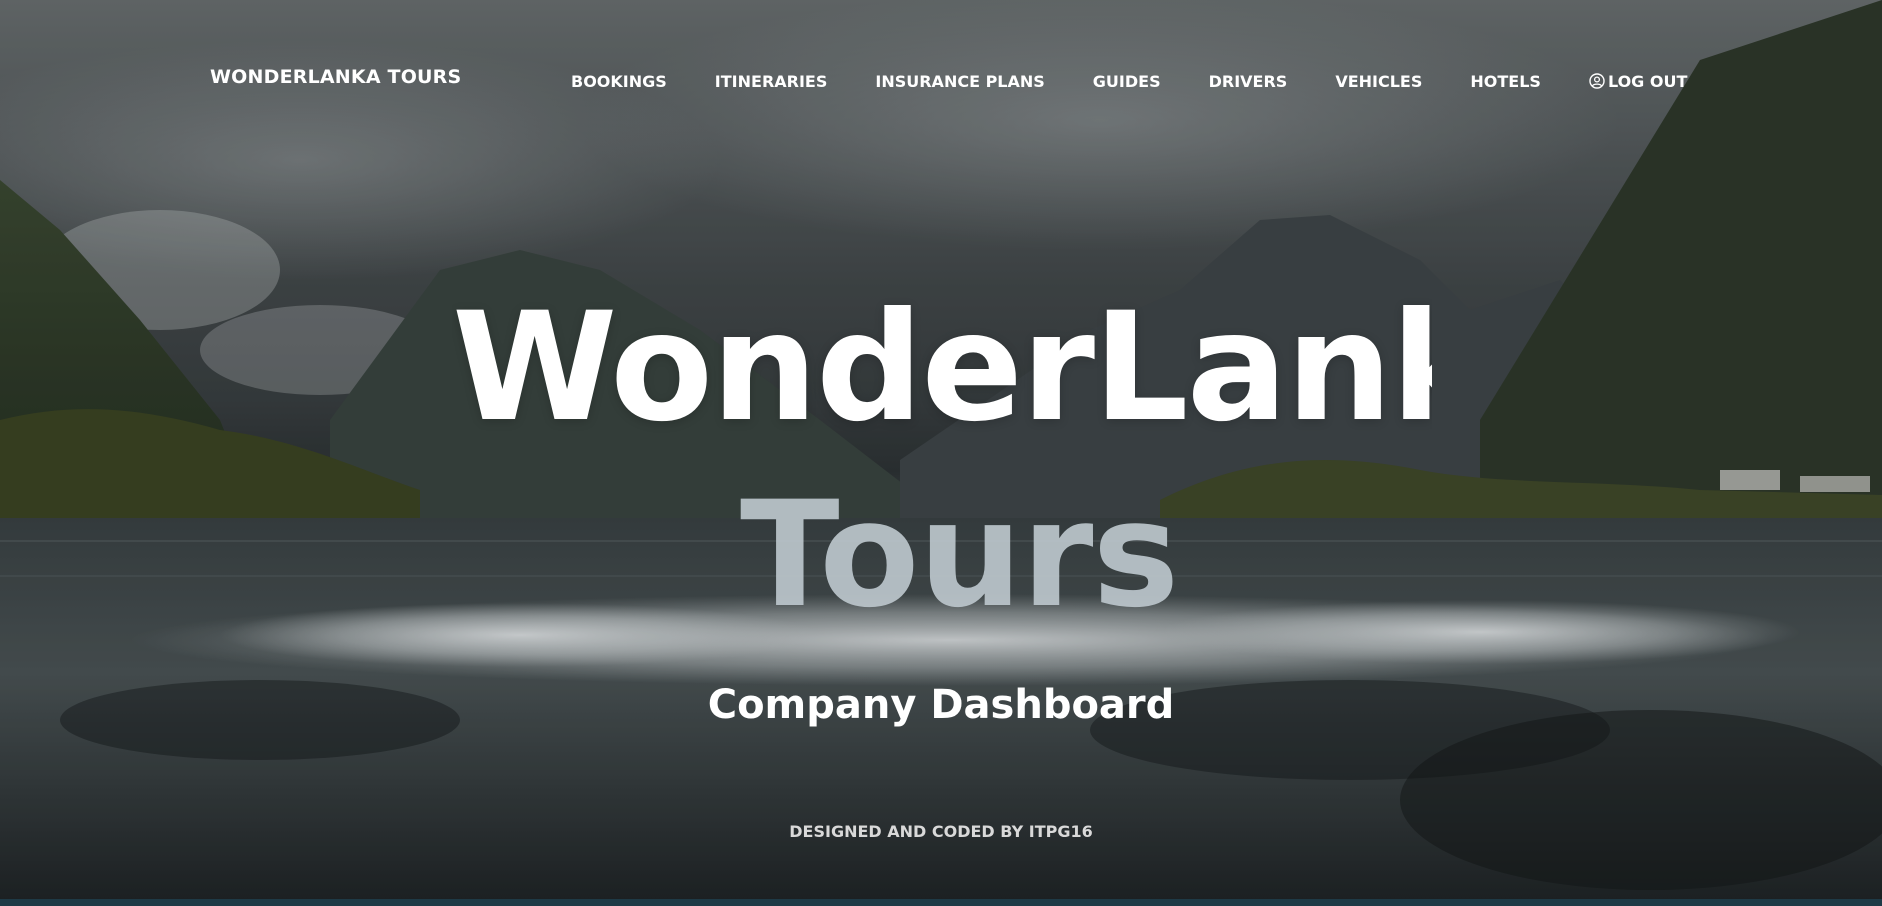 The width and height of the screenshot is (1882, 906). I want to click on nav-bookings-label: BOOKINGS, so click(619, 81).